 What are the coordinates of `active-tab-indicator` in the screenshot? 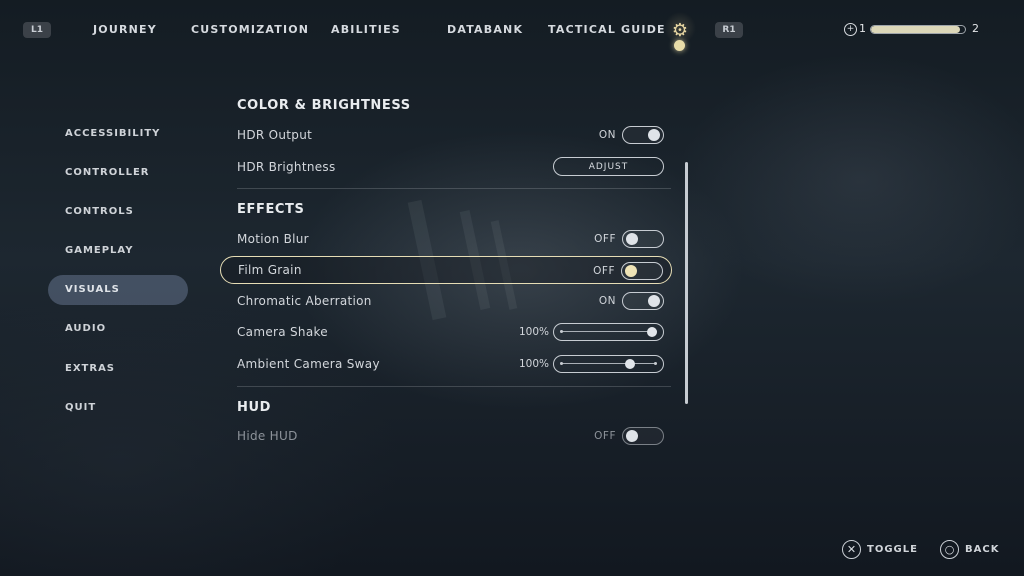 It's located at (679, 45).